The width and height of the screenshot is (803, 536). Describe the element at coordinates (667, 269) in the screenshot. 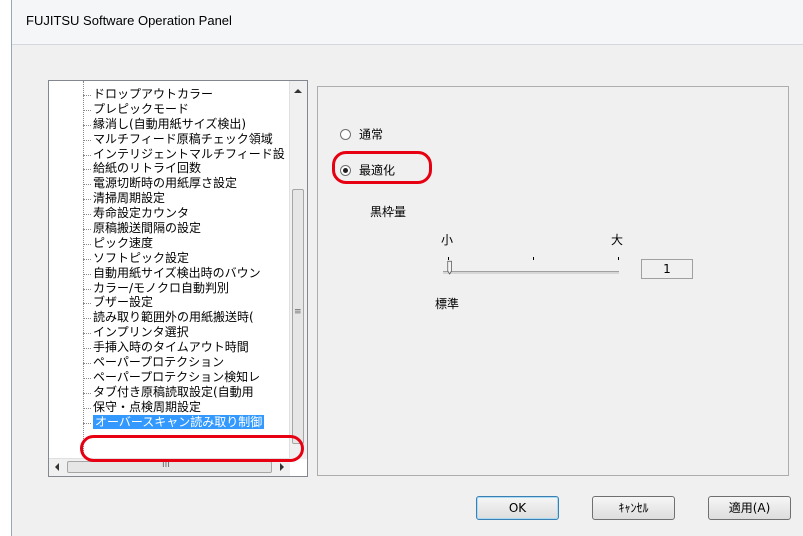

I see `frame-amount-value: 1` at that location.